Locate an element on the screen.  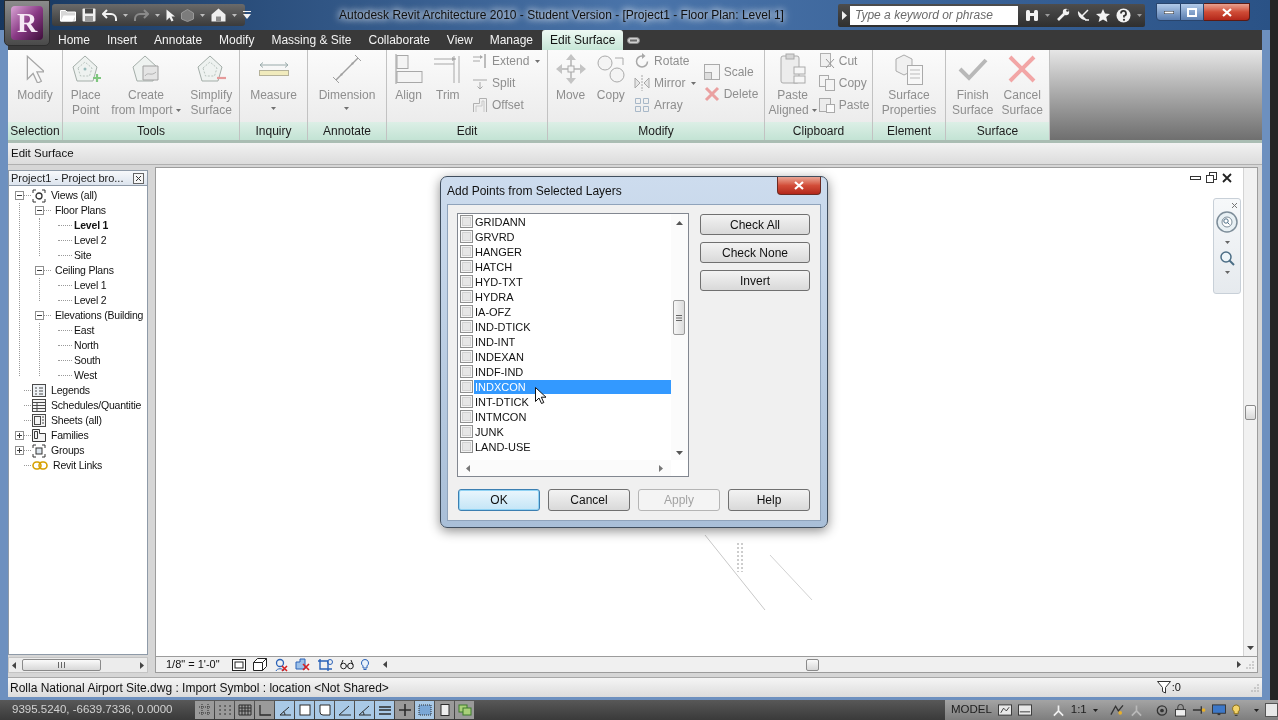
dialog-button: Check All is located at coordinates (755, 224).